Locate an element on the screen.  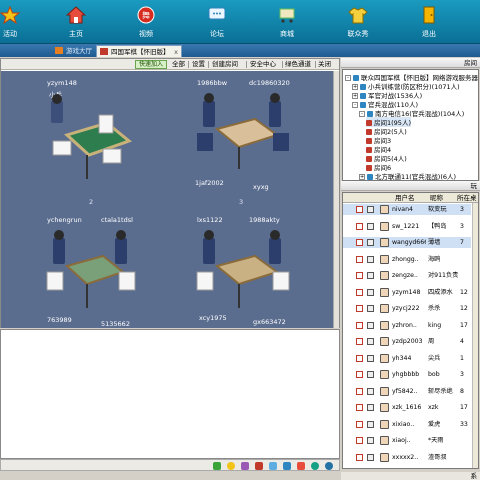
player-nickname: 杀杀 is located at coordinates (434, 308).